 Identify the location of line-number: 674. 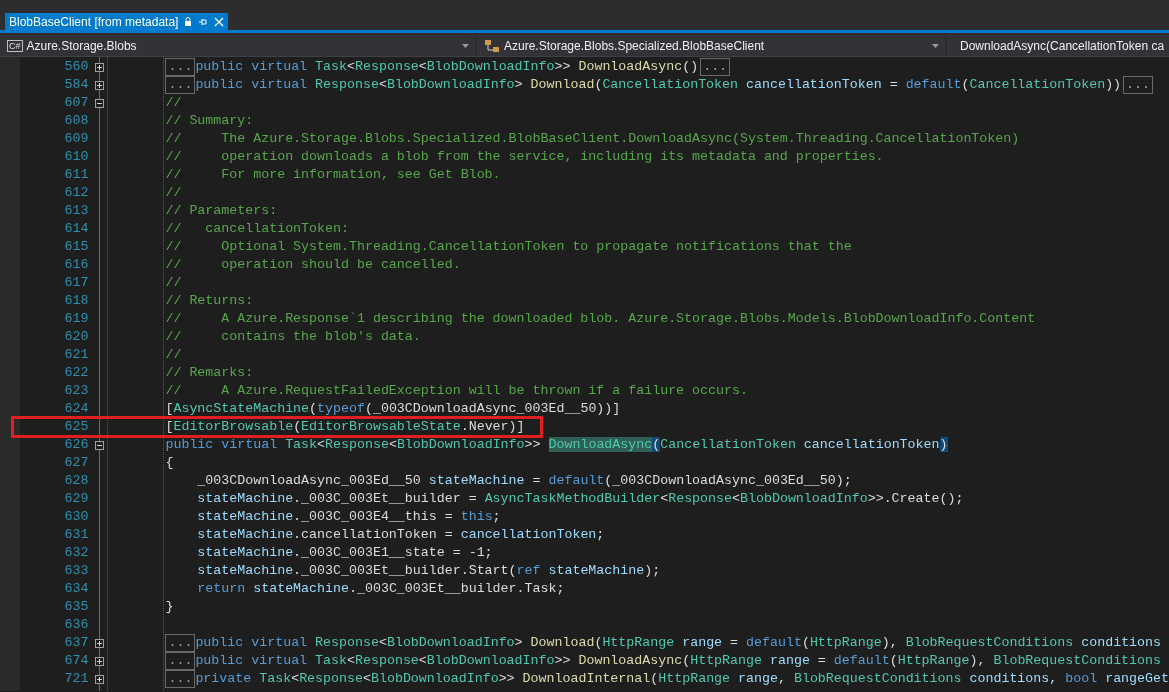
(76, 661).